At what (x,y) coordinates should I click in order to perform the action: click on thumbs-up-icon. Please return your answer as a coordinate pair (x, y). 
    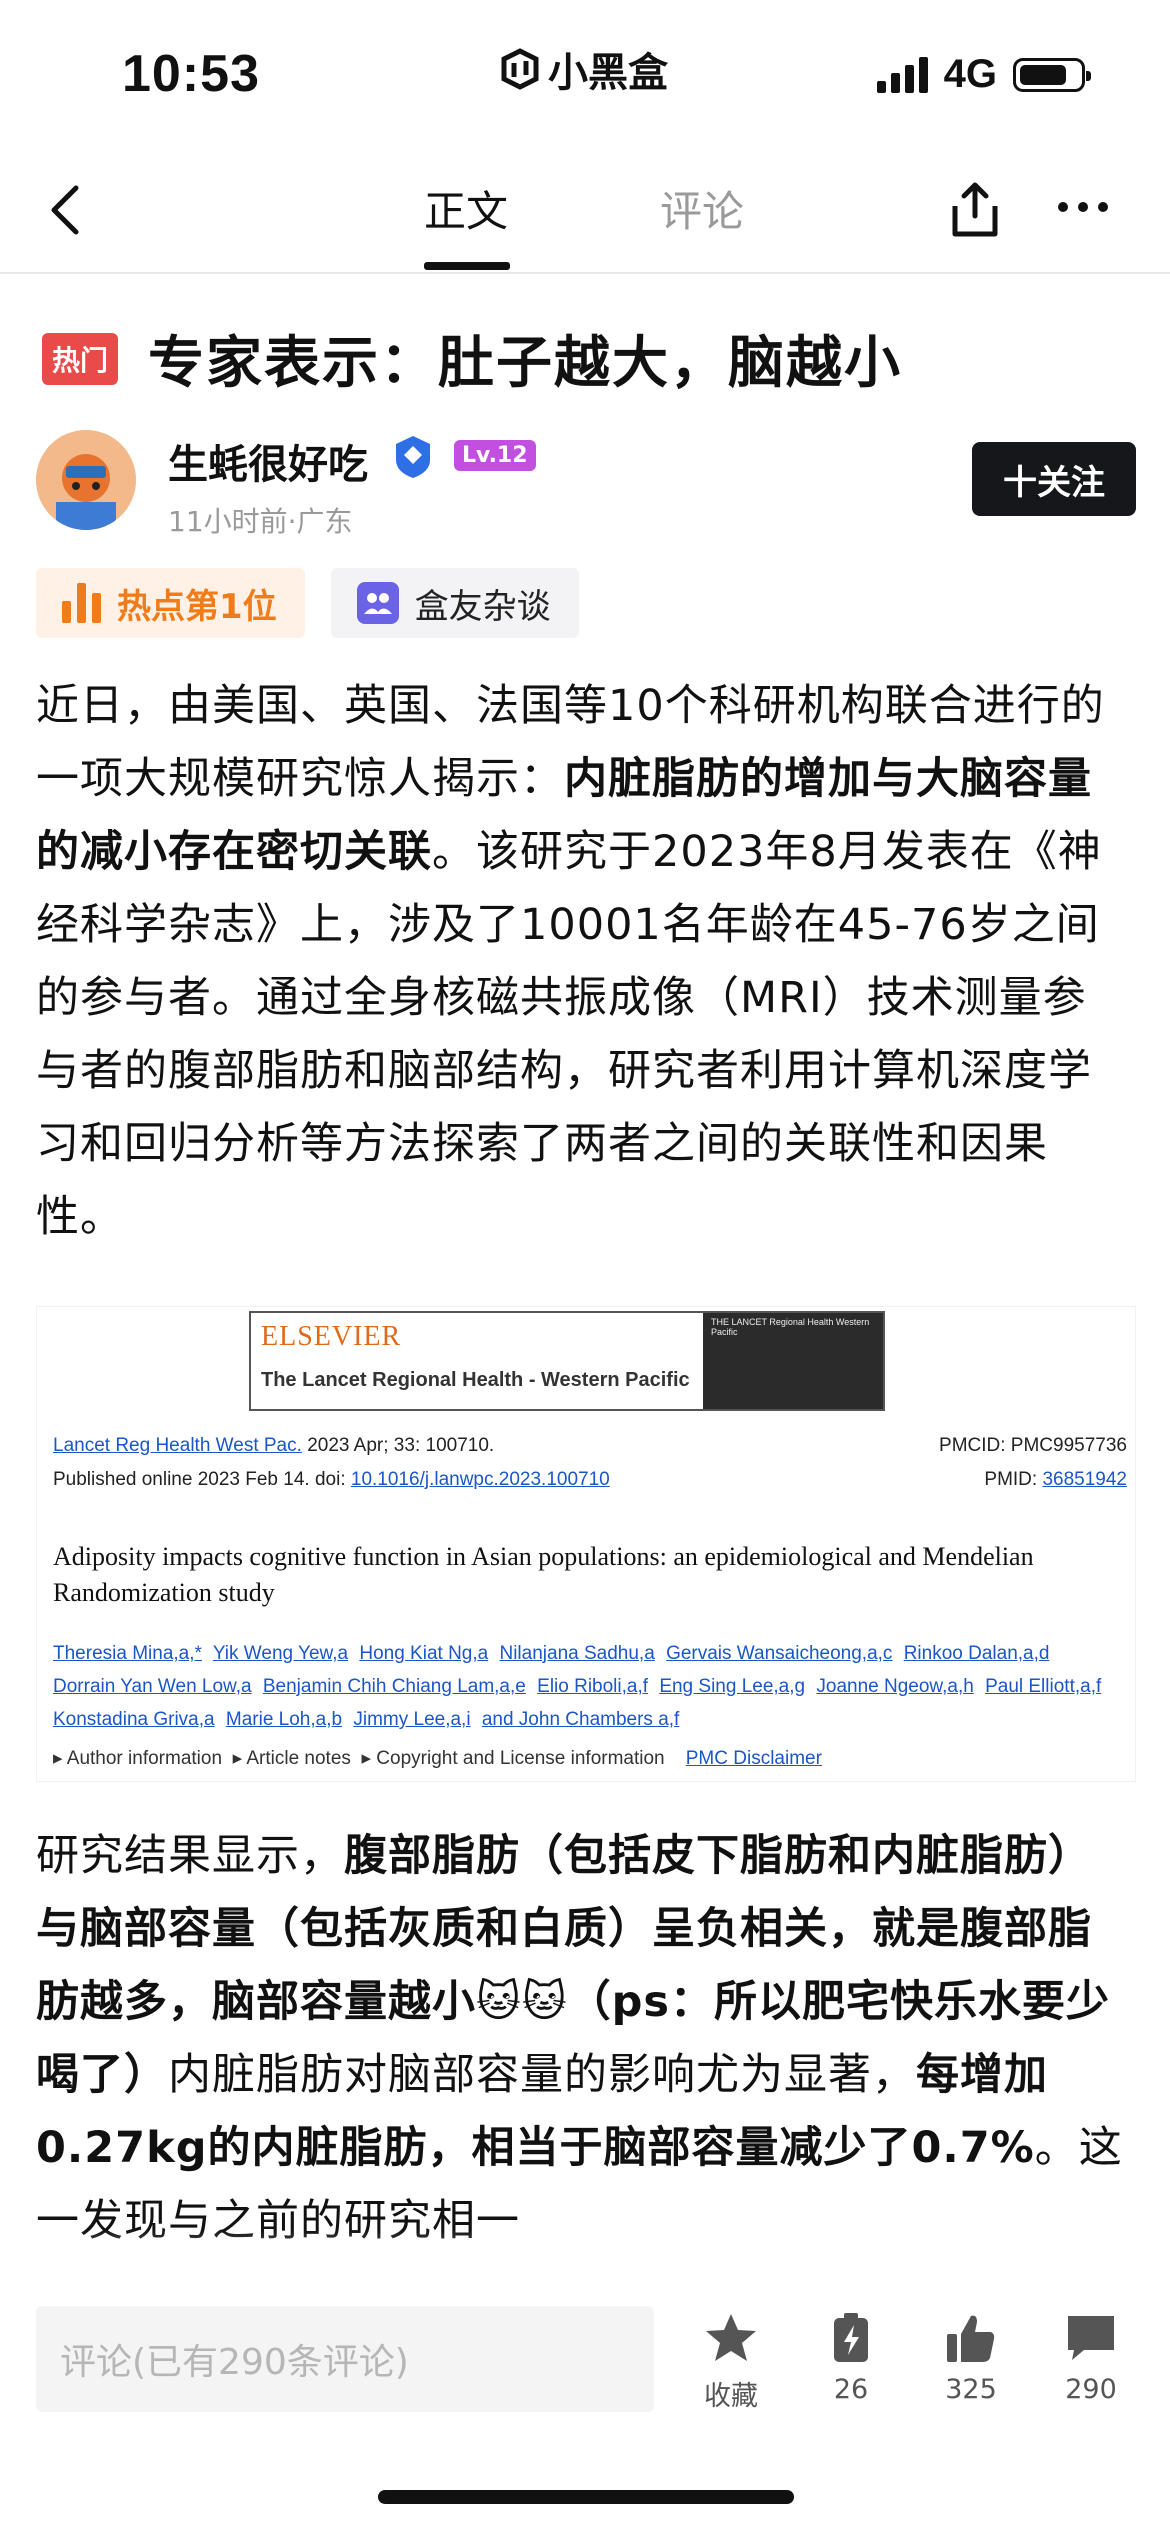
    Looking at the image, I should click on (971, 2338).